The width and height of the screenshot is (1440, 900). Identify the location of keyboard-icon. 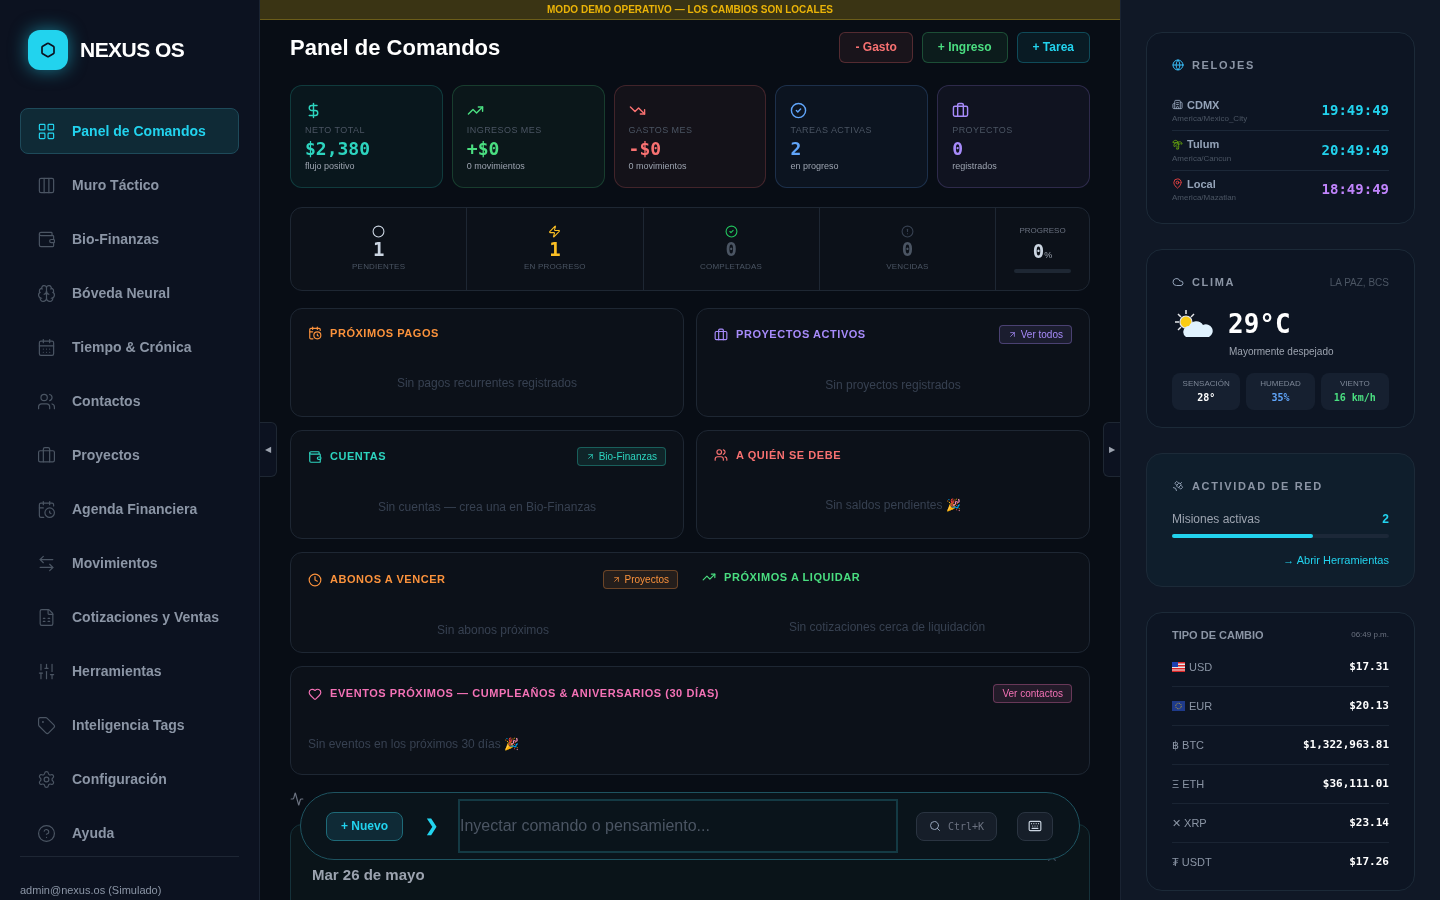
(1035, 826).